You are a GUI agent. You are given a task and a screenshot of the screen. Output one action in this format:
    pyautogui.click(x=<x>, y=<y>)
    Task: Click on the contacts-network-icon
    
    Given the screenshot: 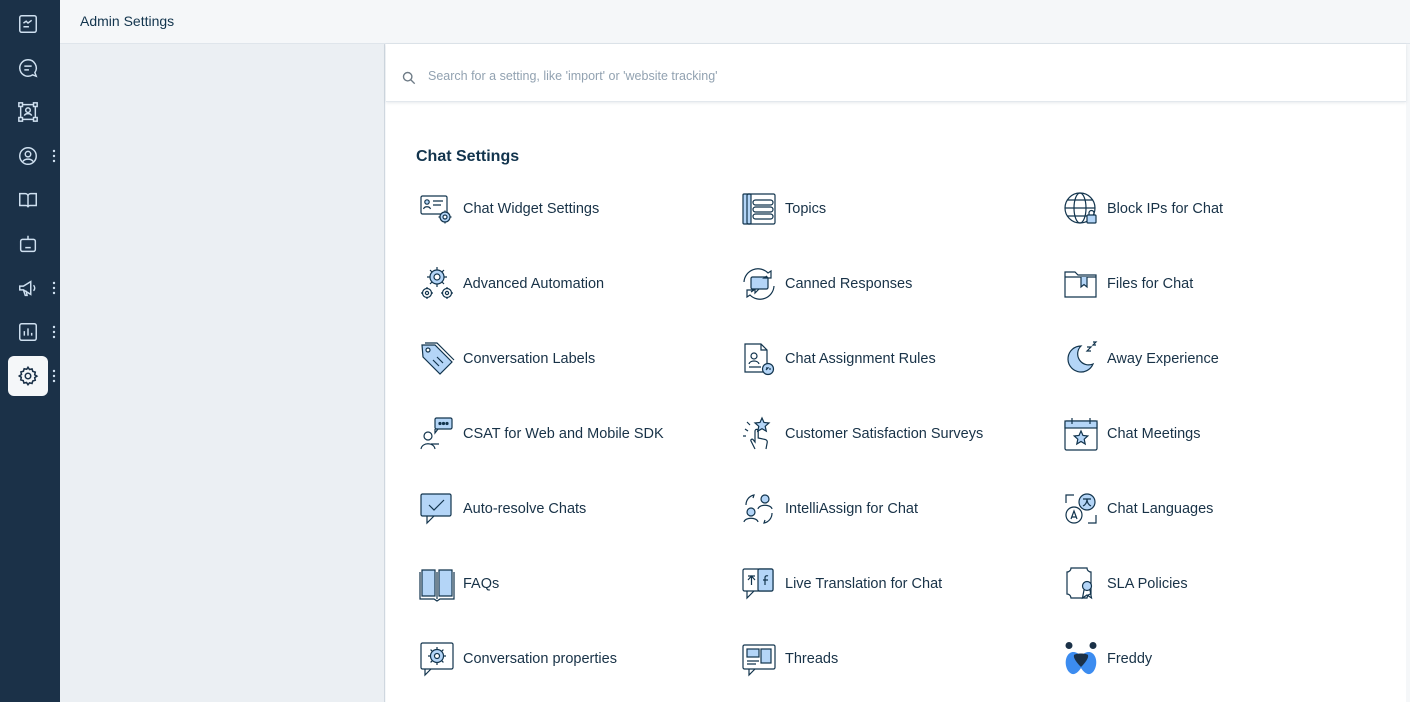 What is the action you would take?
    pyautogui.click(x=28, y=112)
    